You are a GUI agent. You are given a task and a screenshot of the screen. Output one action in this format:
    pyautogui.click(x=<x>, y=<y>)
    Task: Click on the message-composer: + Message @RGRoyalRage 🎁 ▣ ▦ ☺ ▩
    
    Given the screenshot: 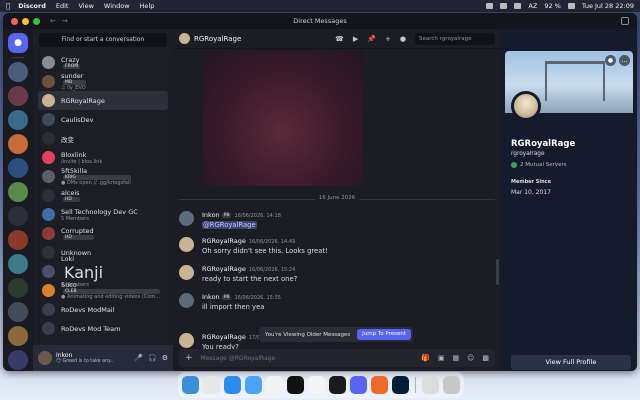 What is the action you would take?
    pyautogui.click(x=337, y=358)
    